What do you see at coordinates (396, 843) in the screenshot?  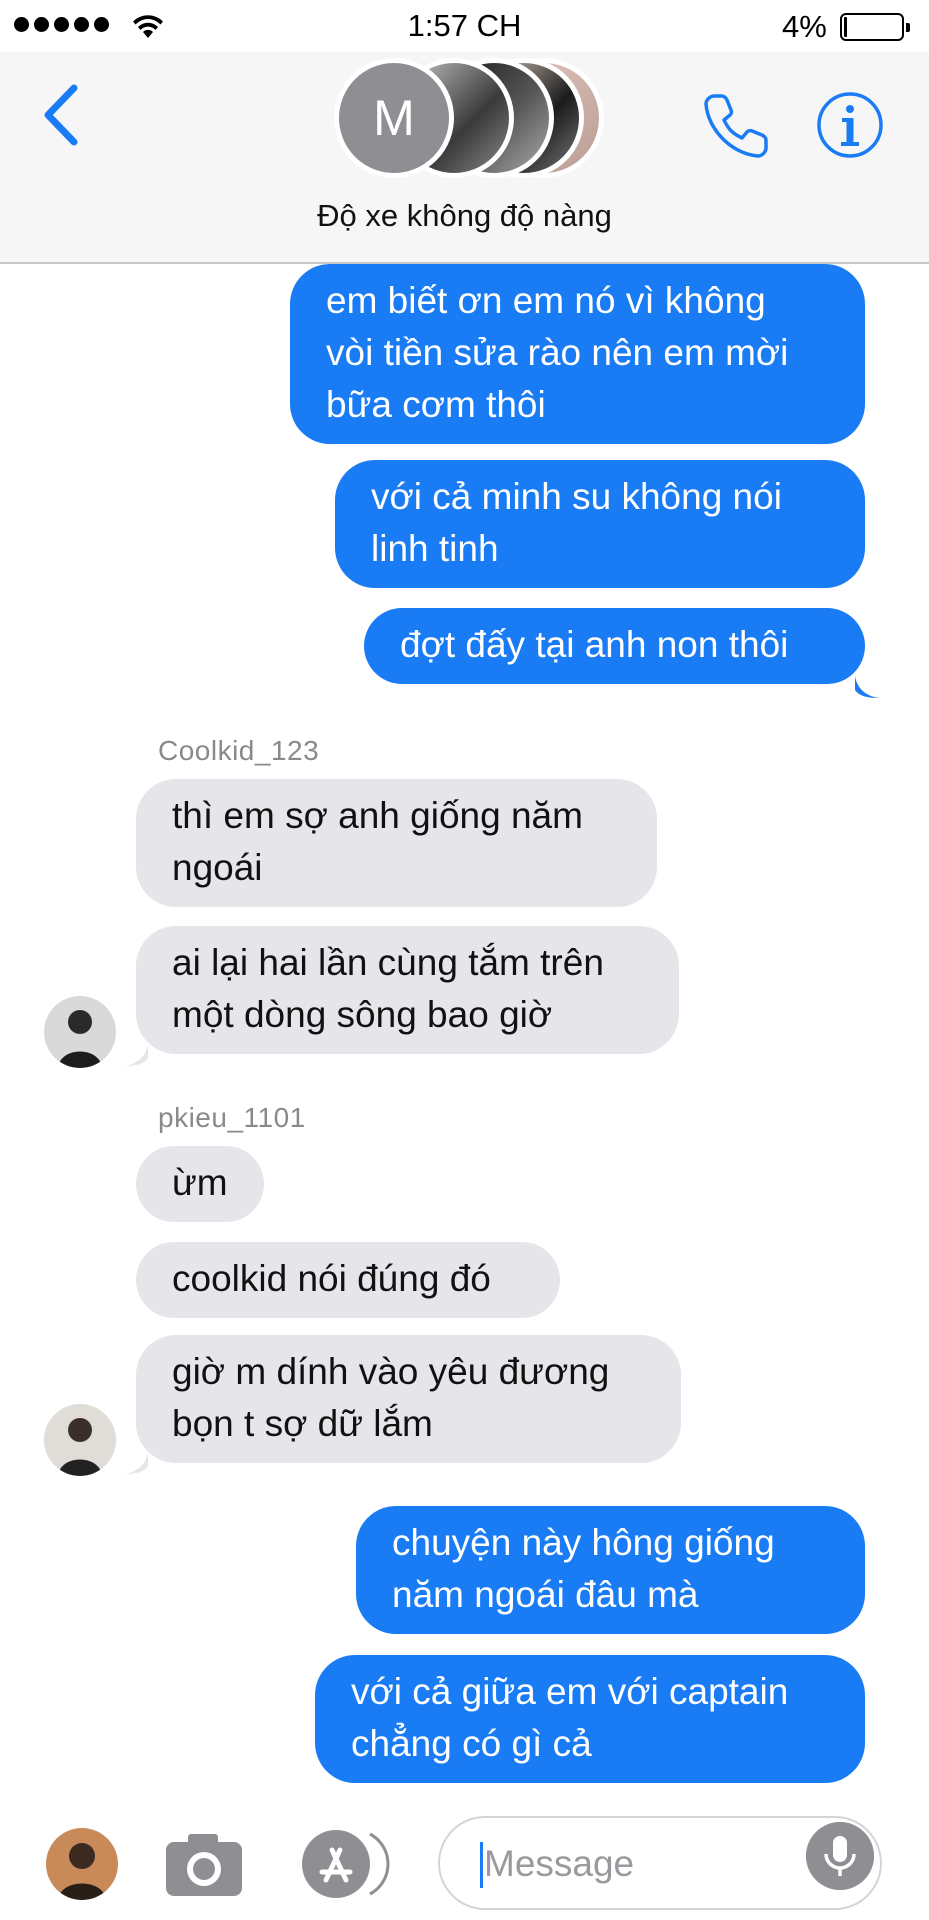 I see `incoming-message-bubble: thì em sợ anh giống năm ngoái` at bounding box center [396, 843].